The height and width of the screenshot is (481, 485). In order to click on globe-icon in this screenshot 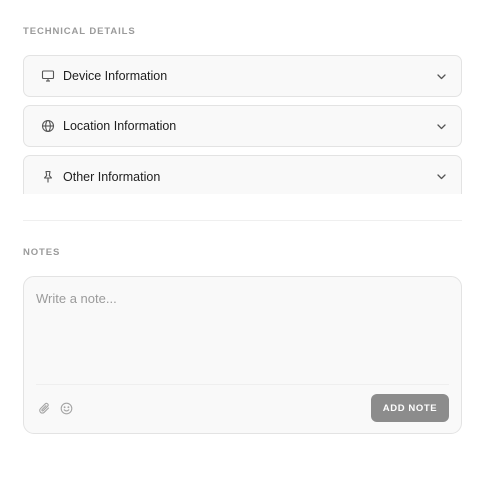, I will do `click(47, 126)`.